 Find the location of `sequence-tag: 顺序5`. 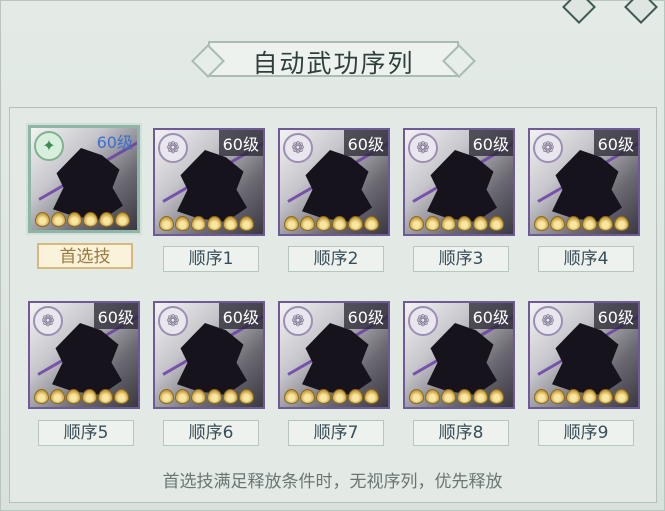

sequence-tag: 顺序5 is located at coordinates (86, 433).